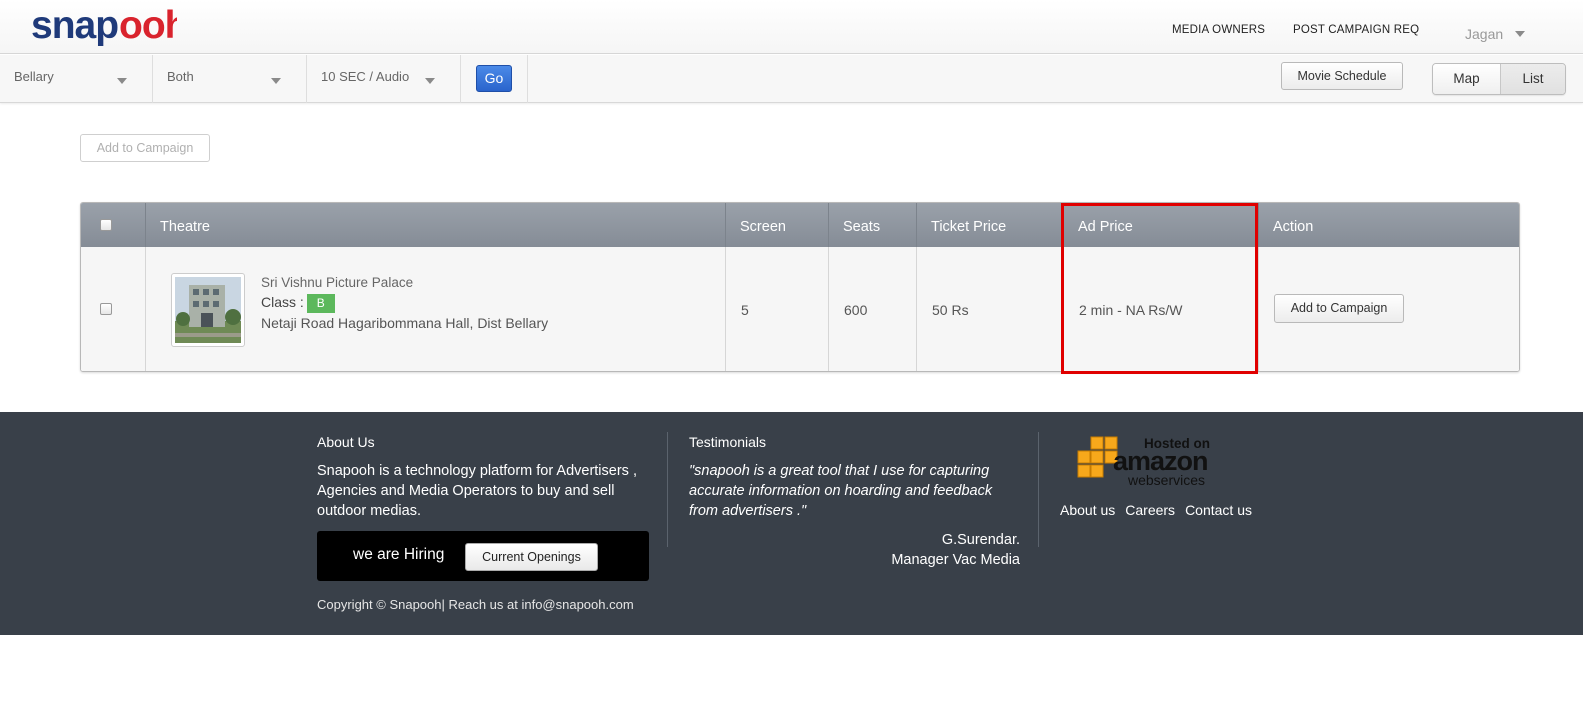 This screenshot has width=1583, height=714. Describe the element at coordinates (763, 227) in the screenshot. I see `column-screen: Screen` at that location.